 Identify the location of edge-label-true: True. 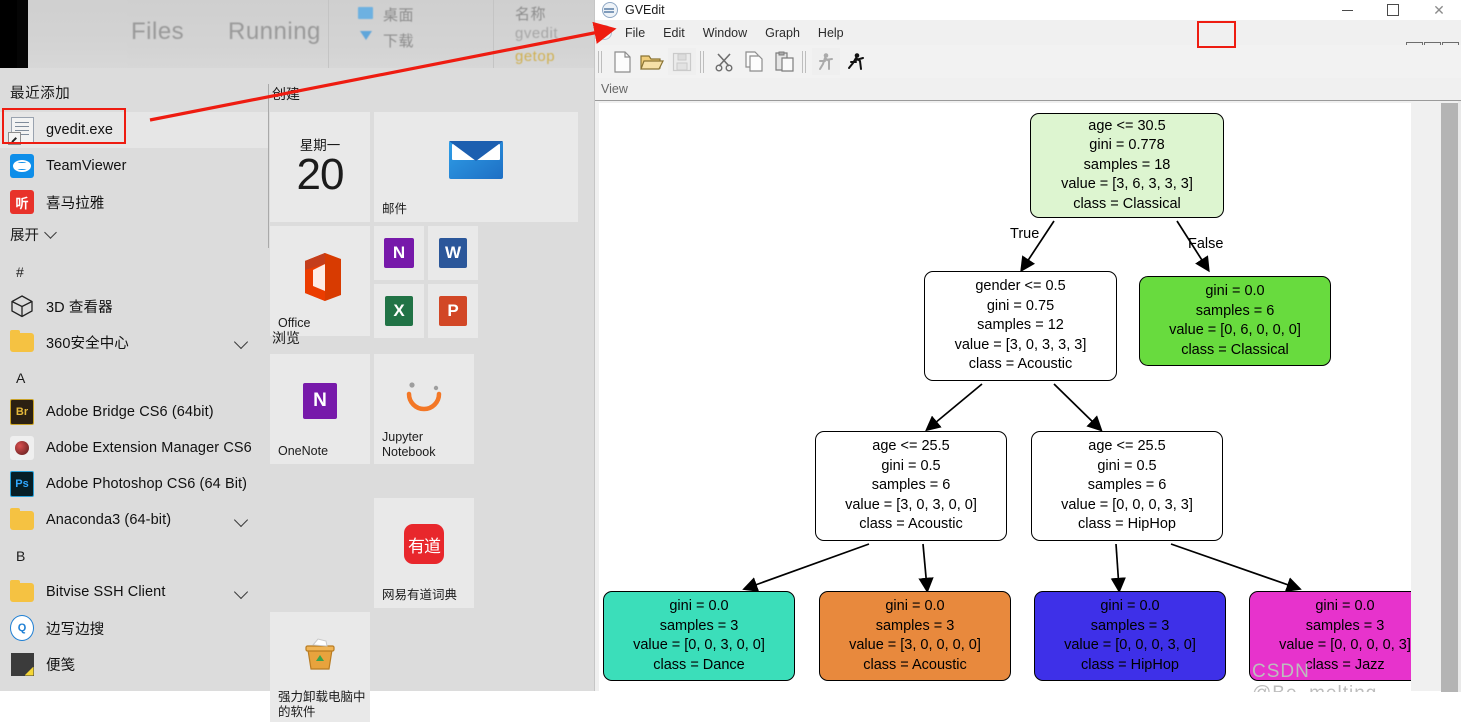
(1025, 234).